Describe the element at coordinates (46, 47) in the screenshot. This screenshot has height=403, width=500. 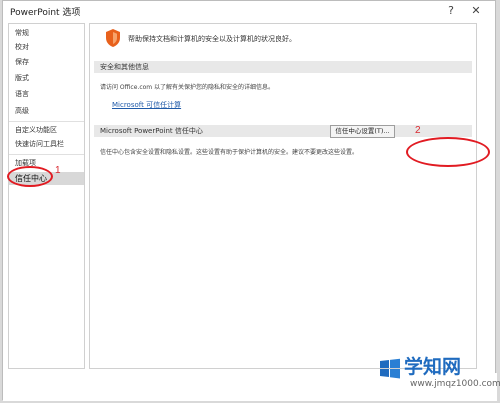
I see `sidebar-item-proofing: 校对` at that location.